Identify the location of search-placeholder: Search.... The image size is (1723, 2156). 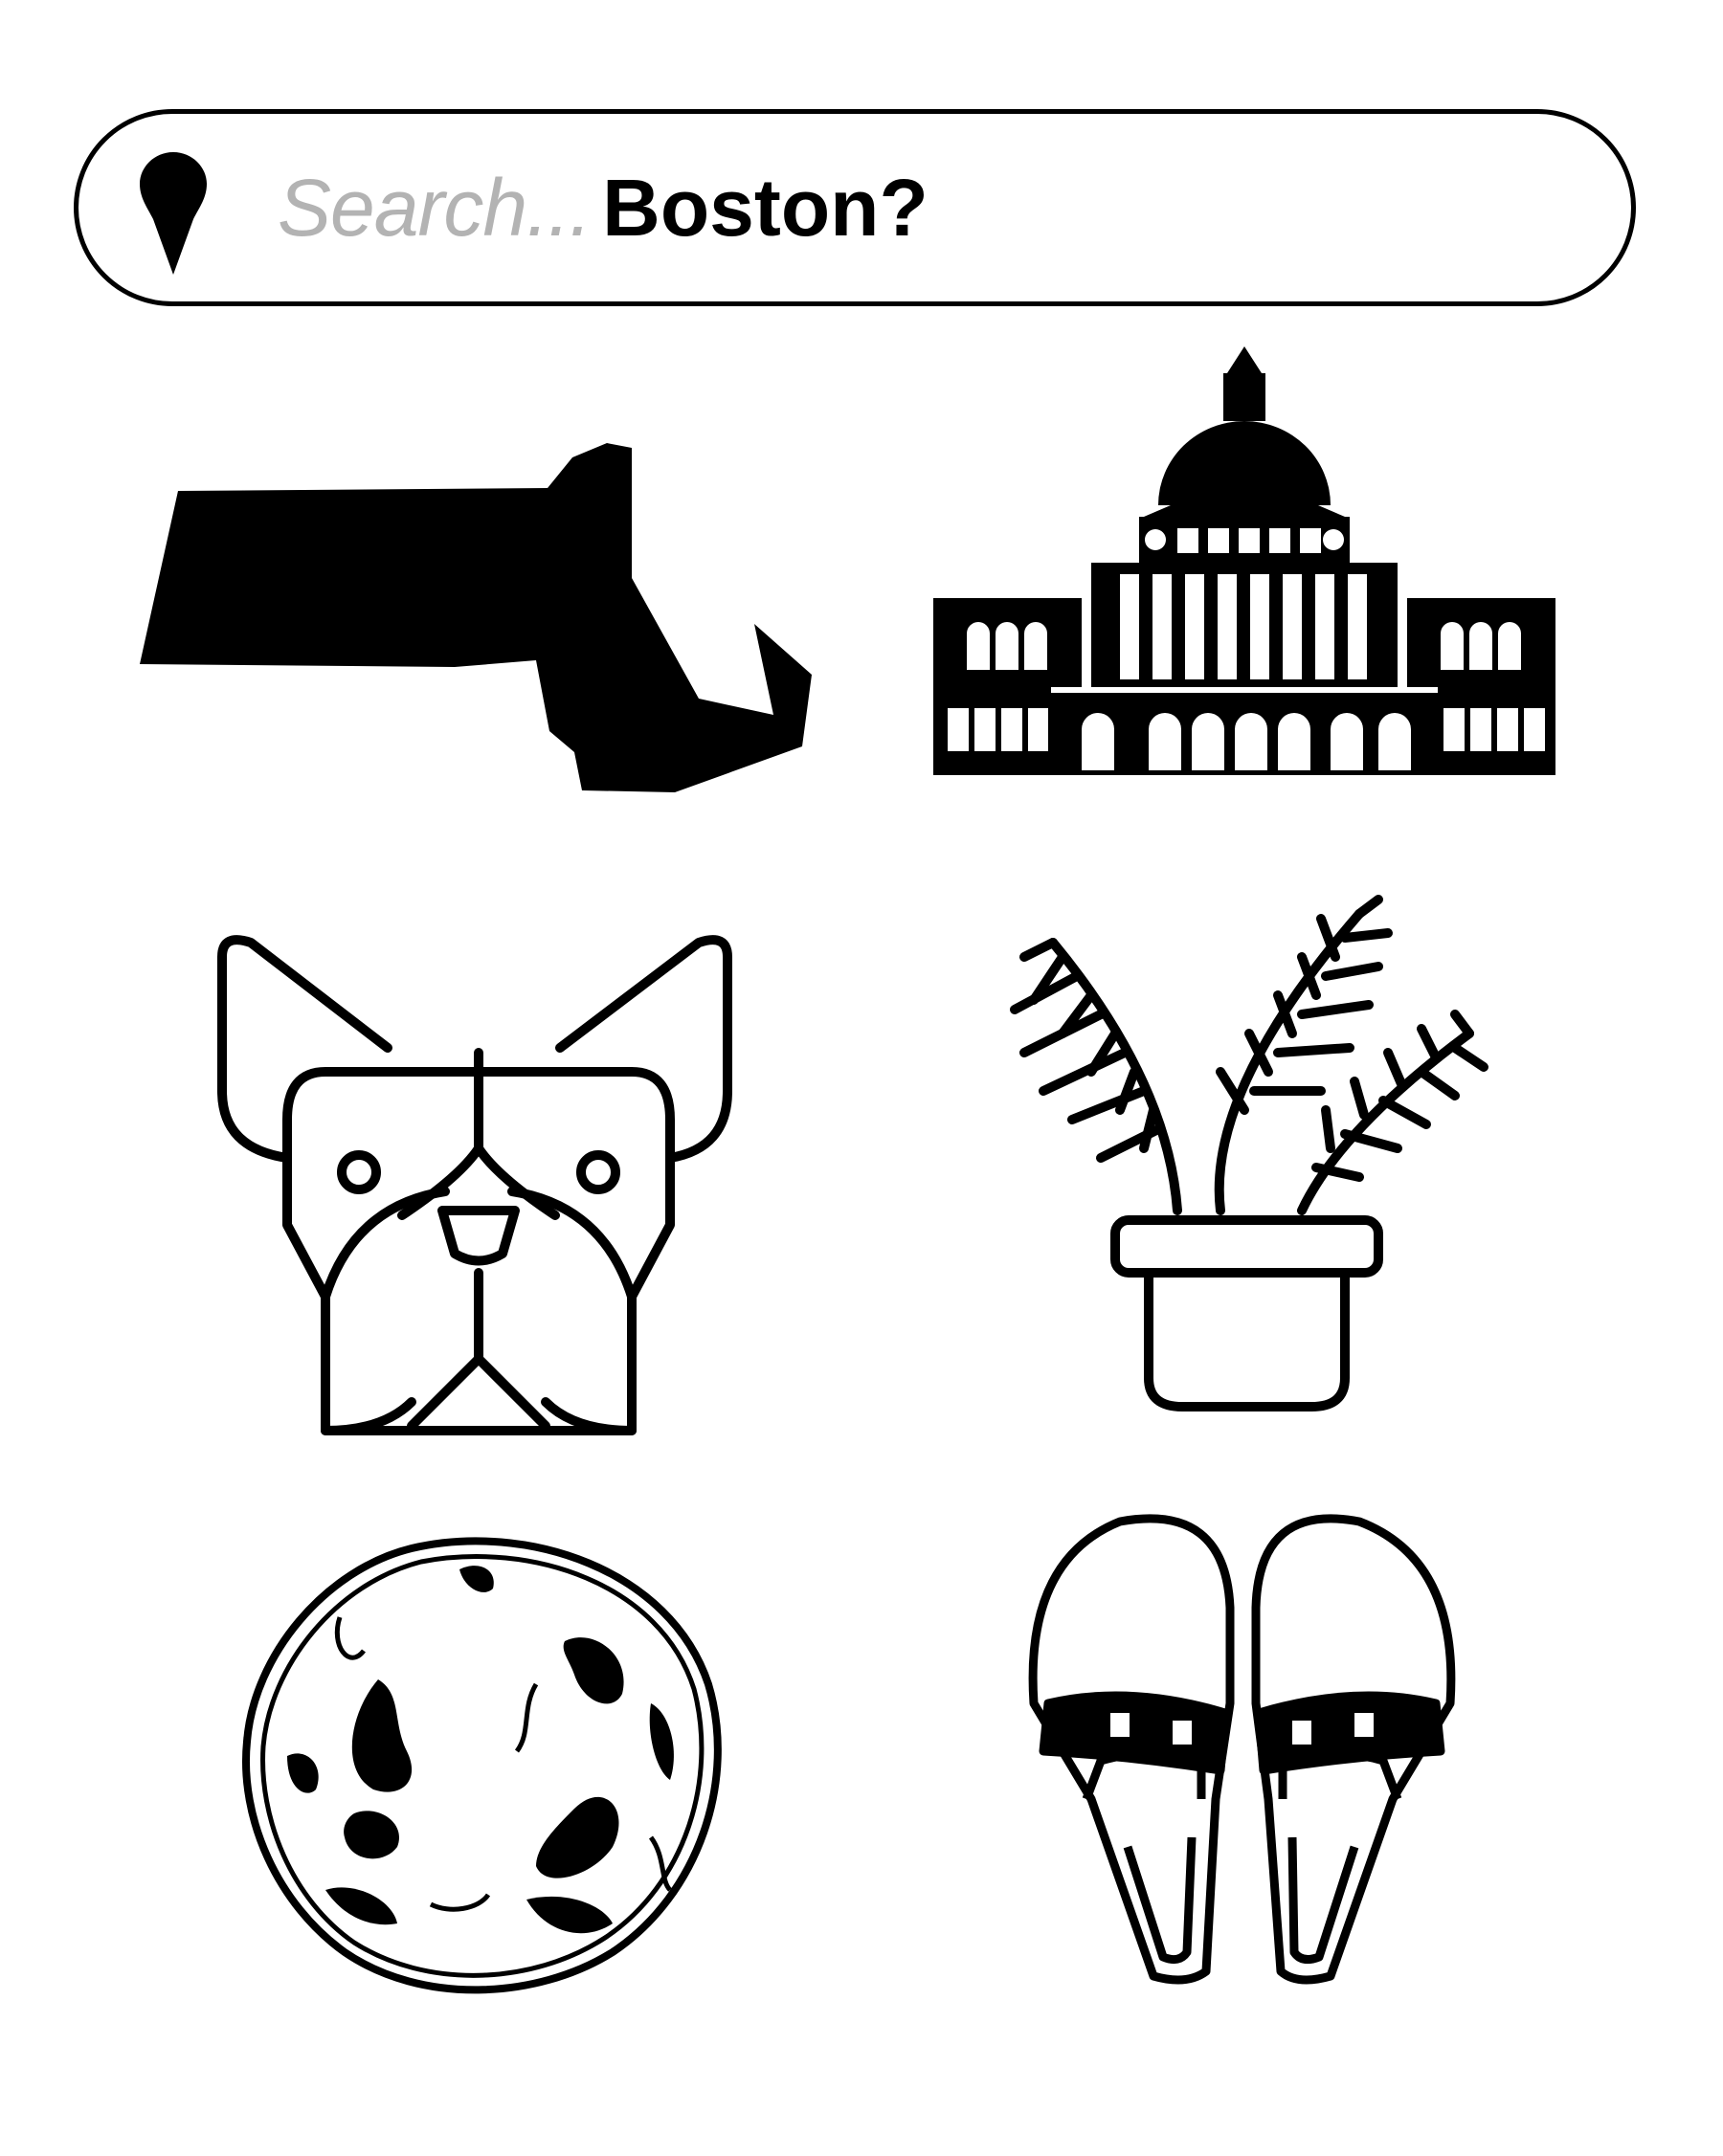
(435, 208).